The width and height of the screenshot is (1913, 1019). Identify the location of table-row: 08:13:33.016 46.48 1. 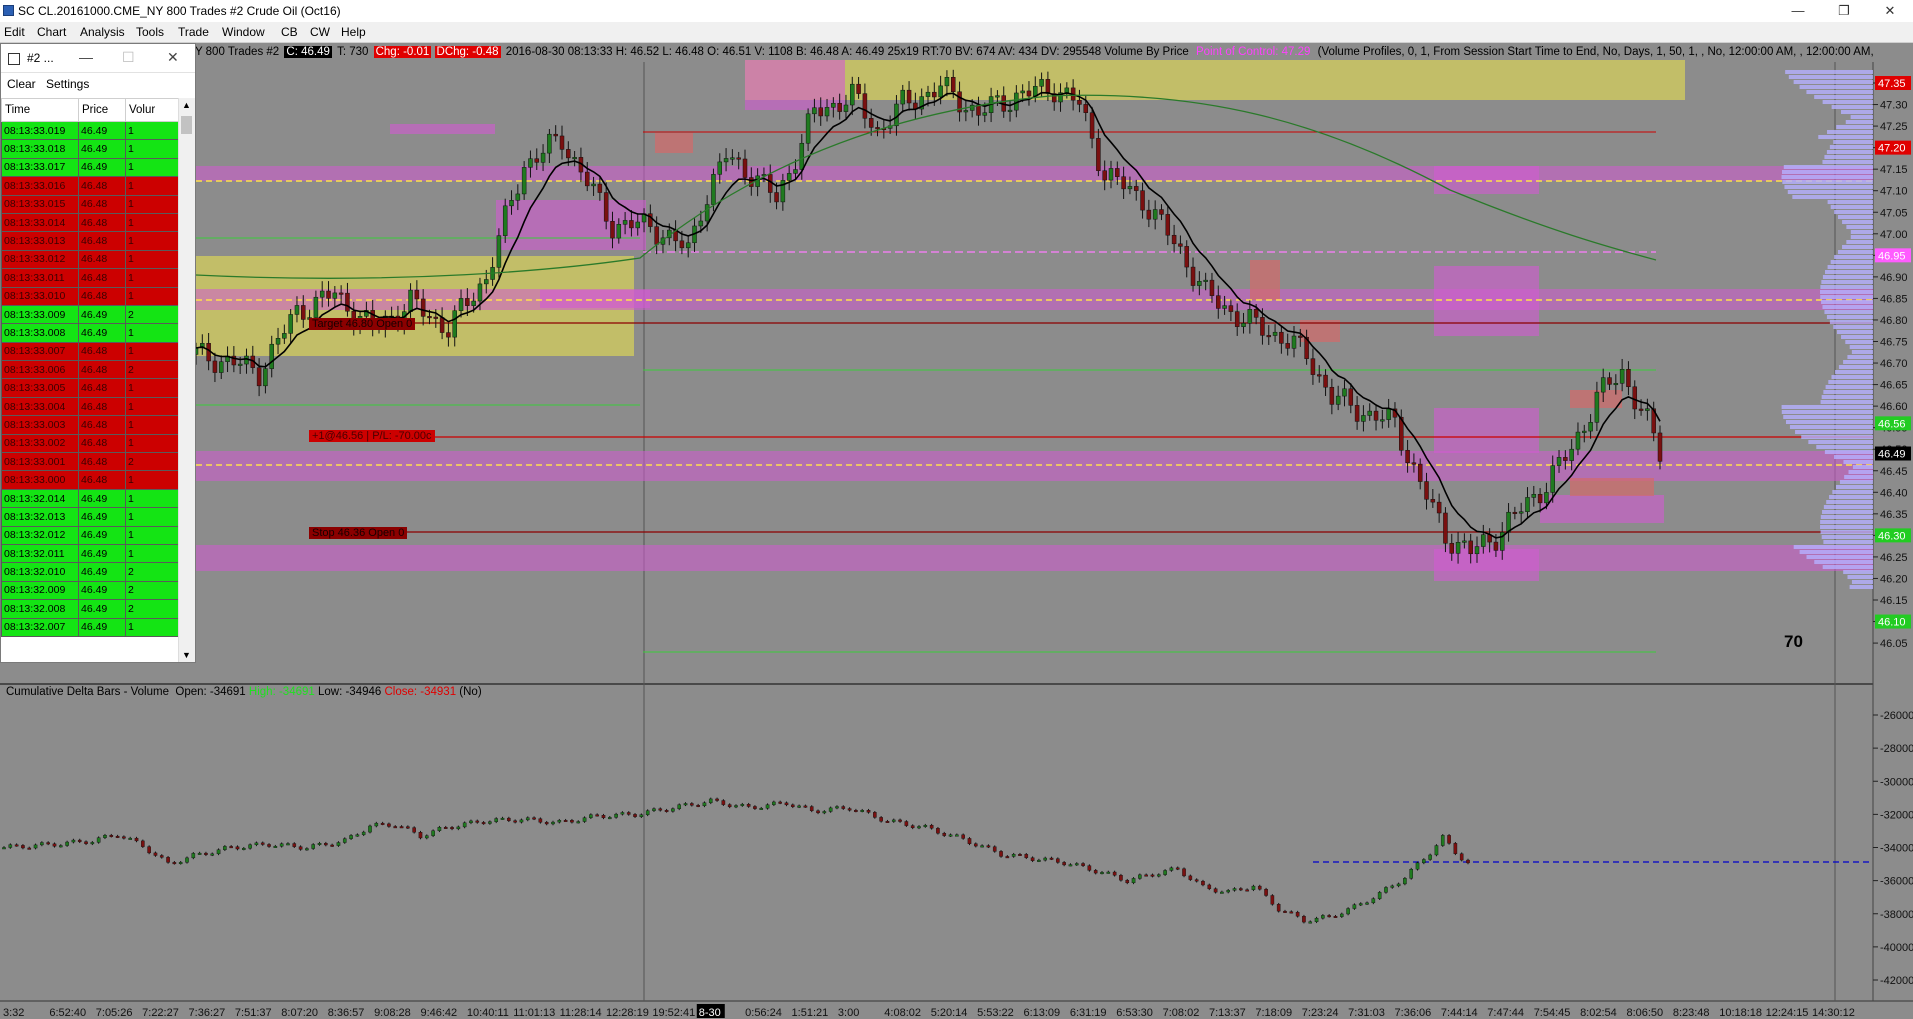
(90, 186).